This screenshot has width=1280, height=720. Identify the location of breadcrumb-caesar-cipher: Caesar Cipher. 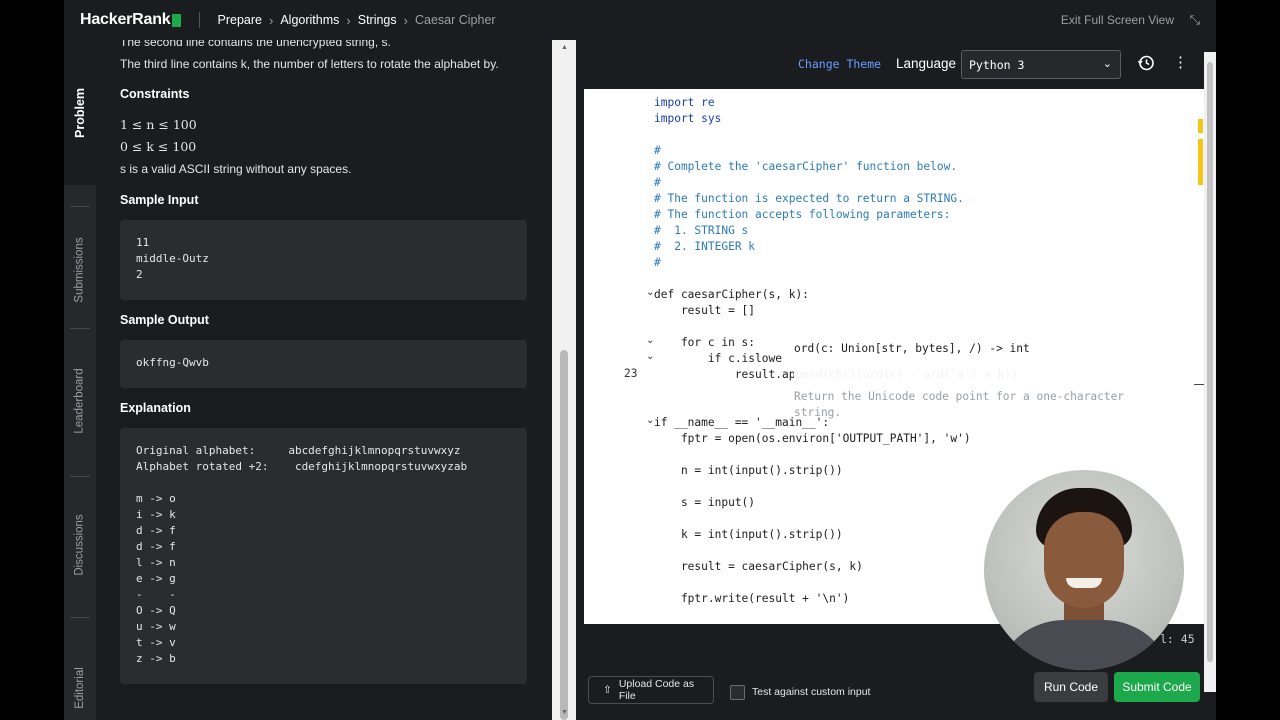
(455, 20).